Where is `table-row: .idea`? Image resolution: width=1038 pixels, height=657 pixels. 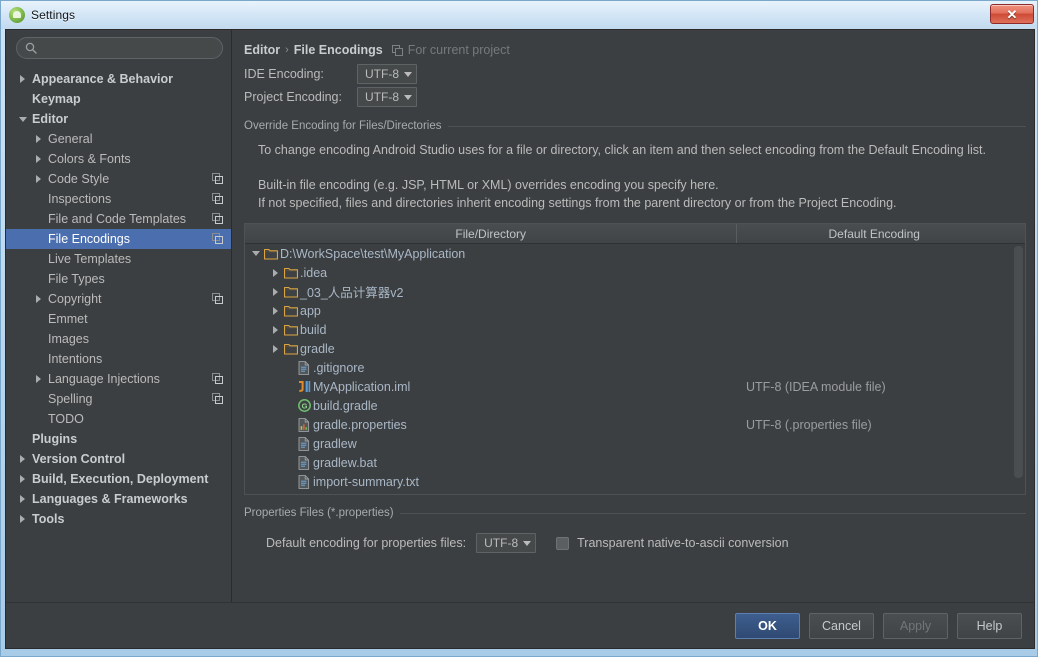
table-row: .idea is located at coordinates (635, 272).